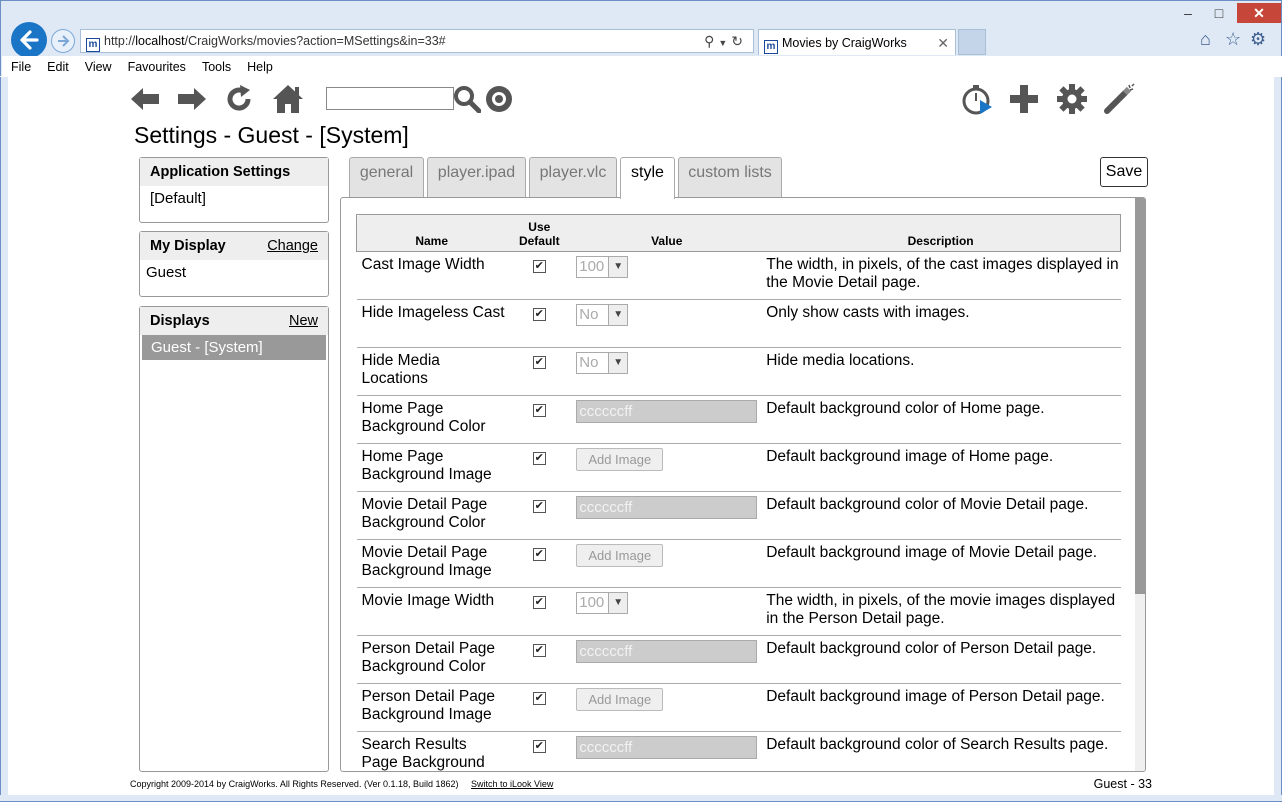 This screenshot has height=802, width=1282. I want to click on setting-description: Hide media locations., so click(941, 371).